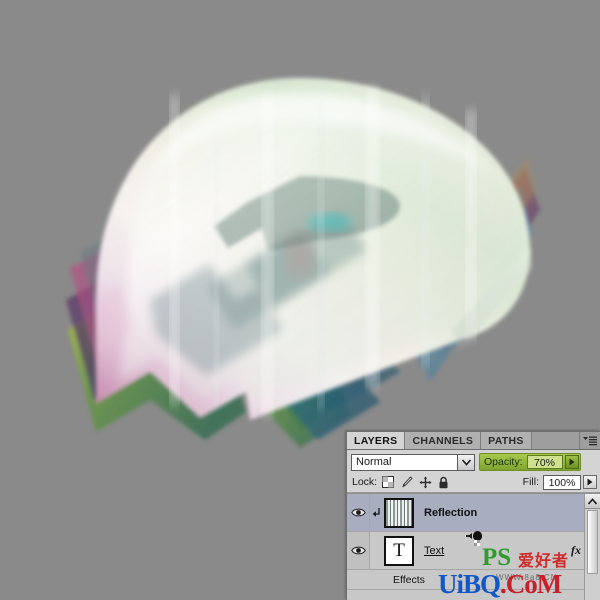  What do you see at coordinates (555, 440) in the screenshot?
I see `tabstrip-filler` at bounding box center [555, 440].